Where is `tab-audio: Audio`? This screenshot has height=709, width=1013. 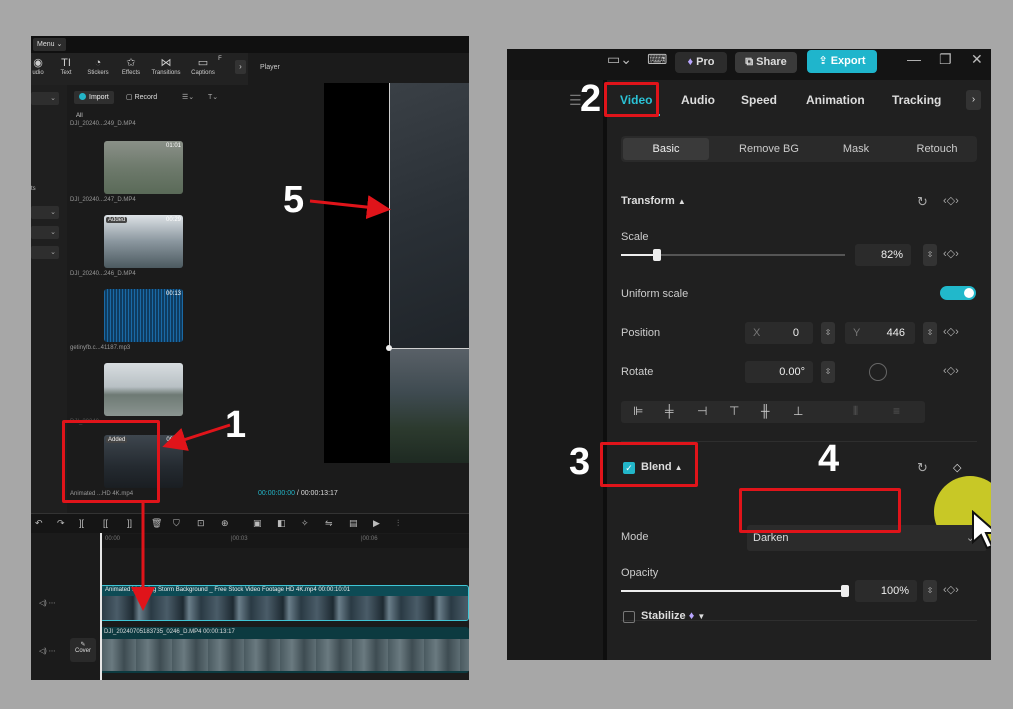 tab-audio: Audio is located at coordinates (698, 100).